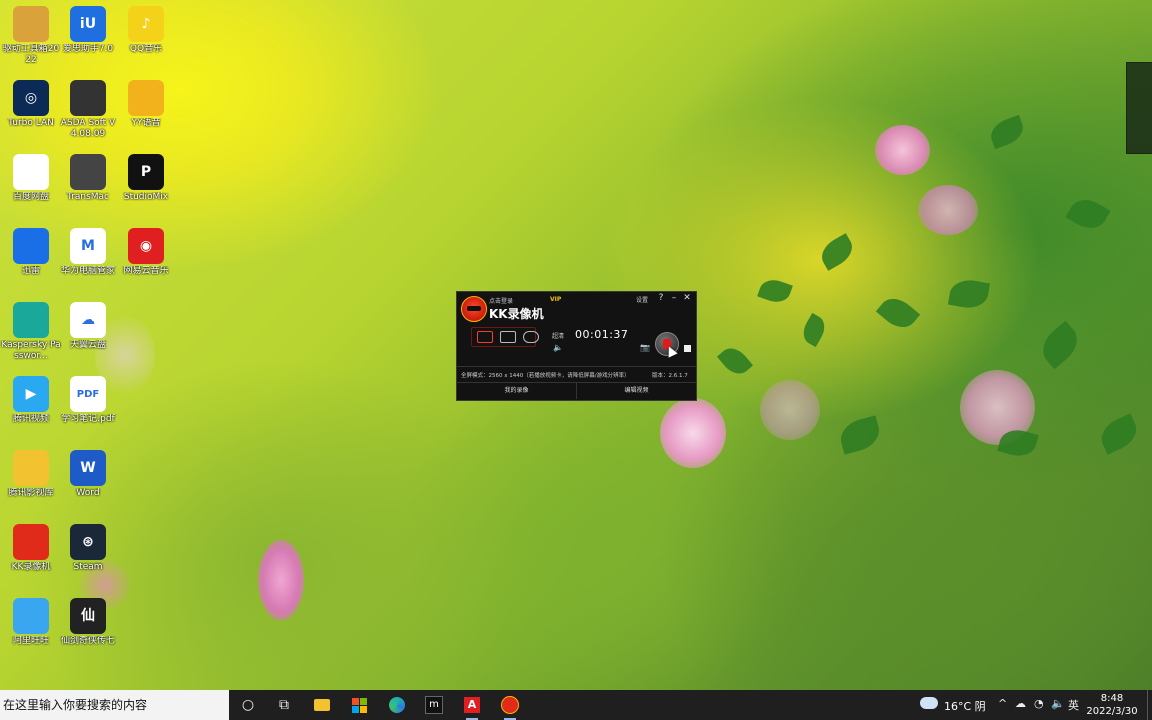 This screenshot has height=720, width=1152. I want to click on desktop-icon: iU 爱思助手7.0, so click(88, 37).